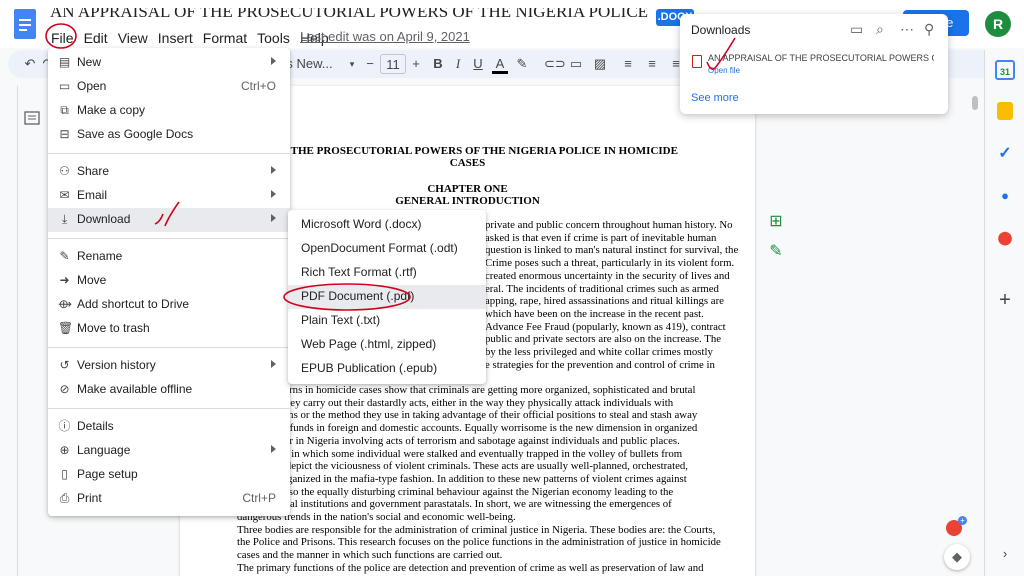  What do you see at coordinates (776, 252) in the screenshot?
I see `suggest-edit-icon: ✎` at bounding box center [776, 252].